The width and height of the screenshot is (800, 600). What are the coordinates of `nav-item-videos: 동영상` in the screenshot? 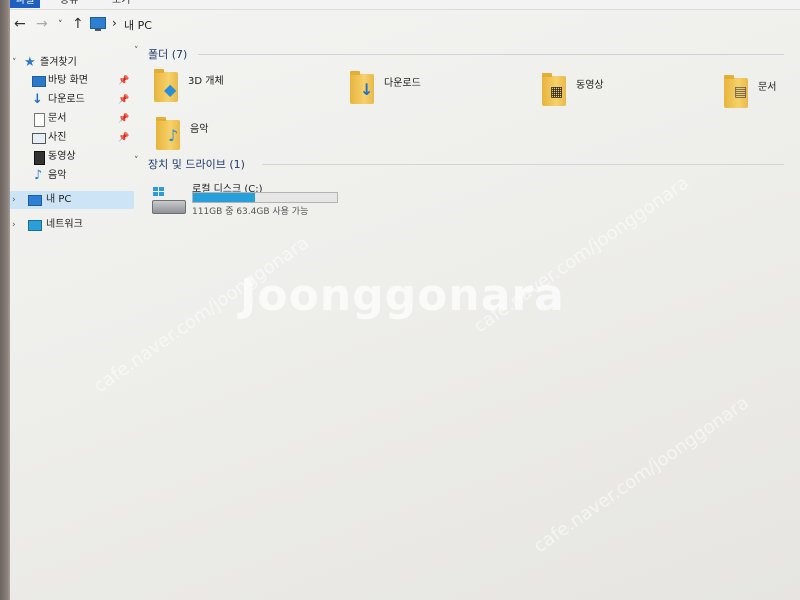 It's located at (72, 157).